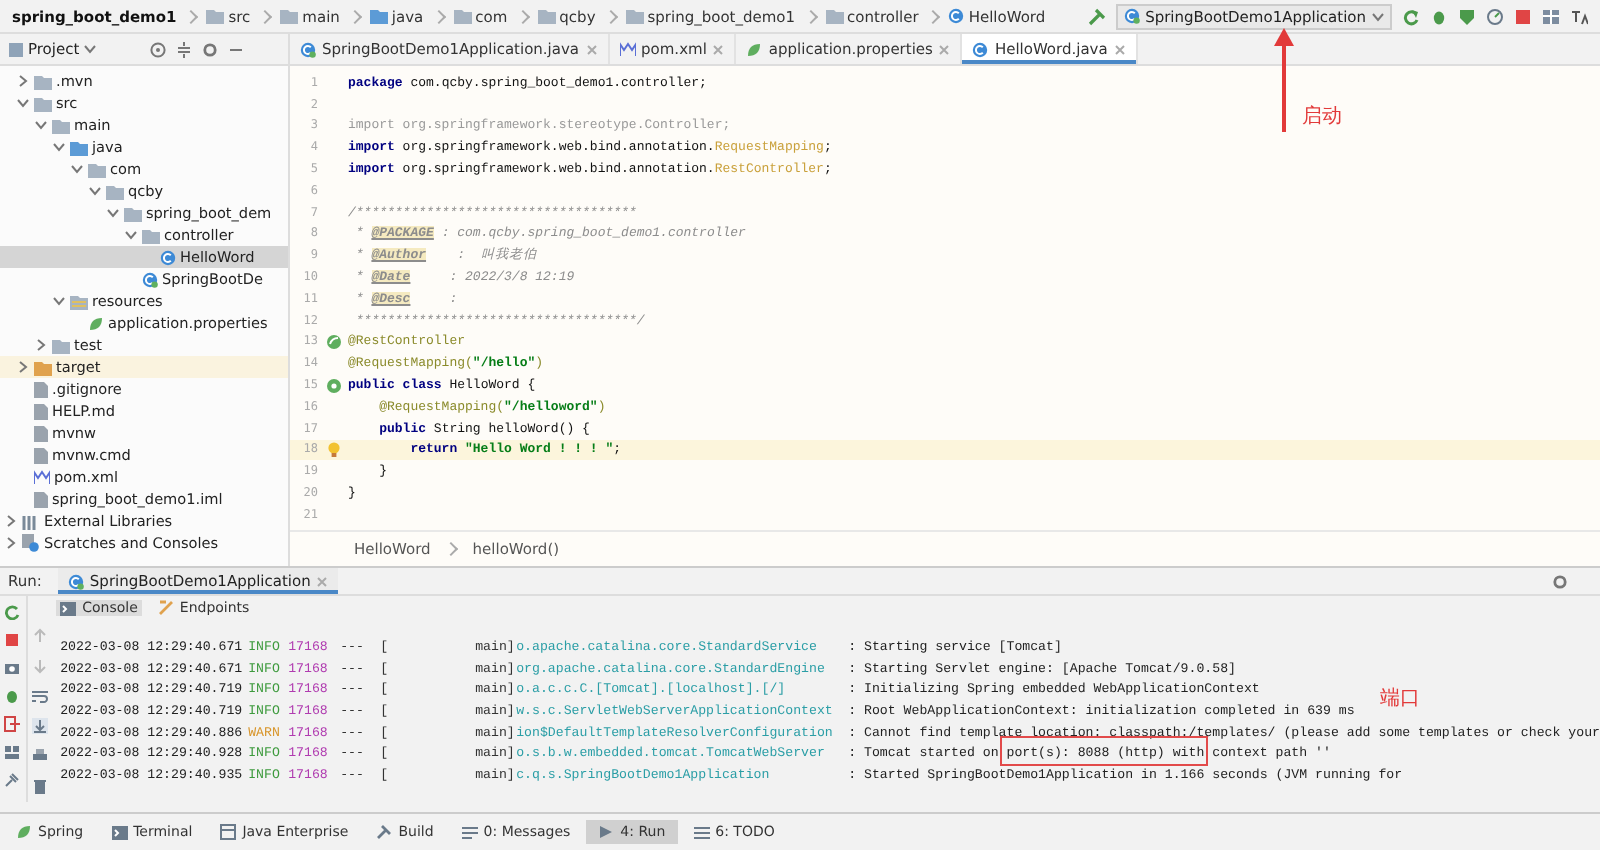  Describe the element at coordinates (1400, 698) in the screenshot. I see `annotation-label: 端口` at that location.